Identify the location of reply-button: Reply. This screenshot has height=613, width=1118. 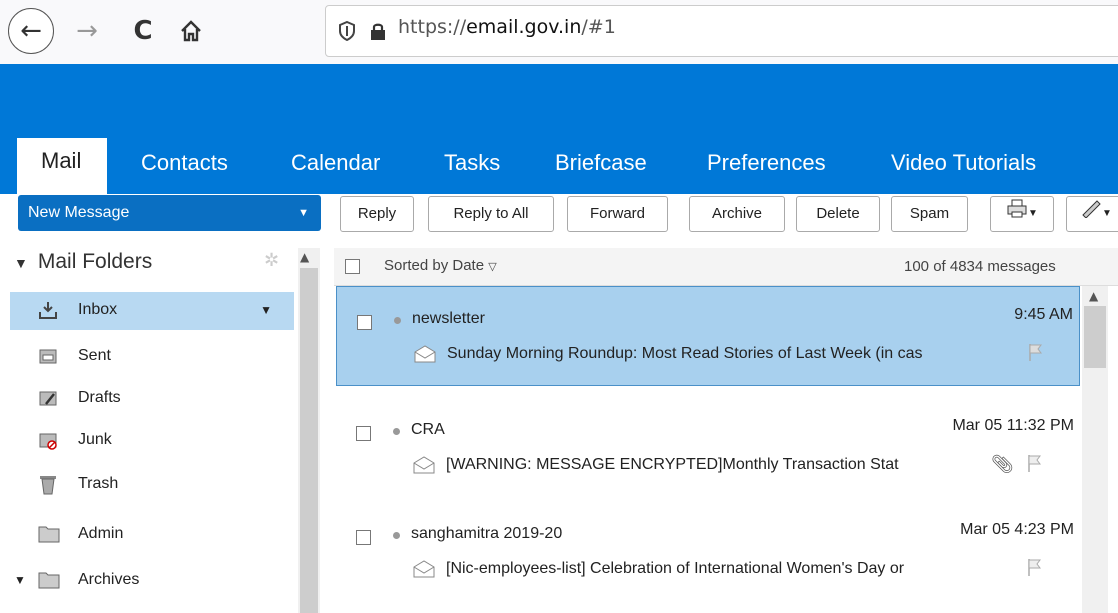
(377, 214).